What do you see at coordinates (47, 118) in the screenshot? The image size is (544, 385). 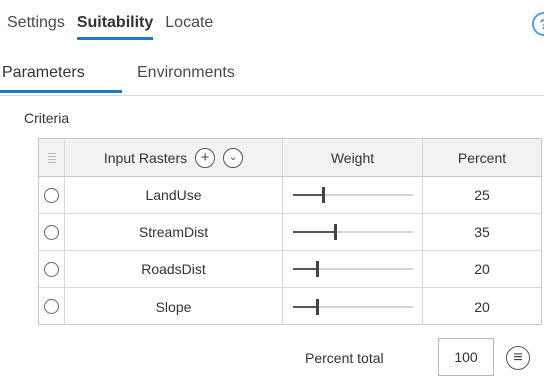 I see `criteria-label: Criteria` at bounding box center [47, 118].